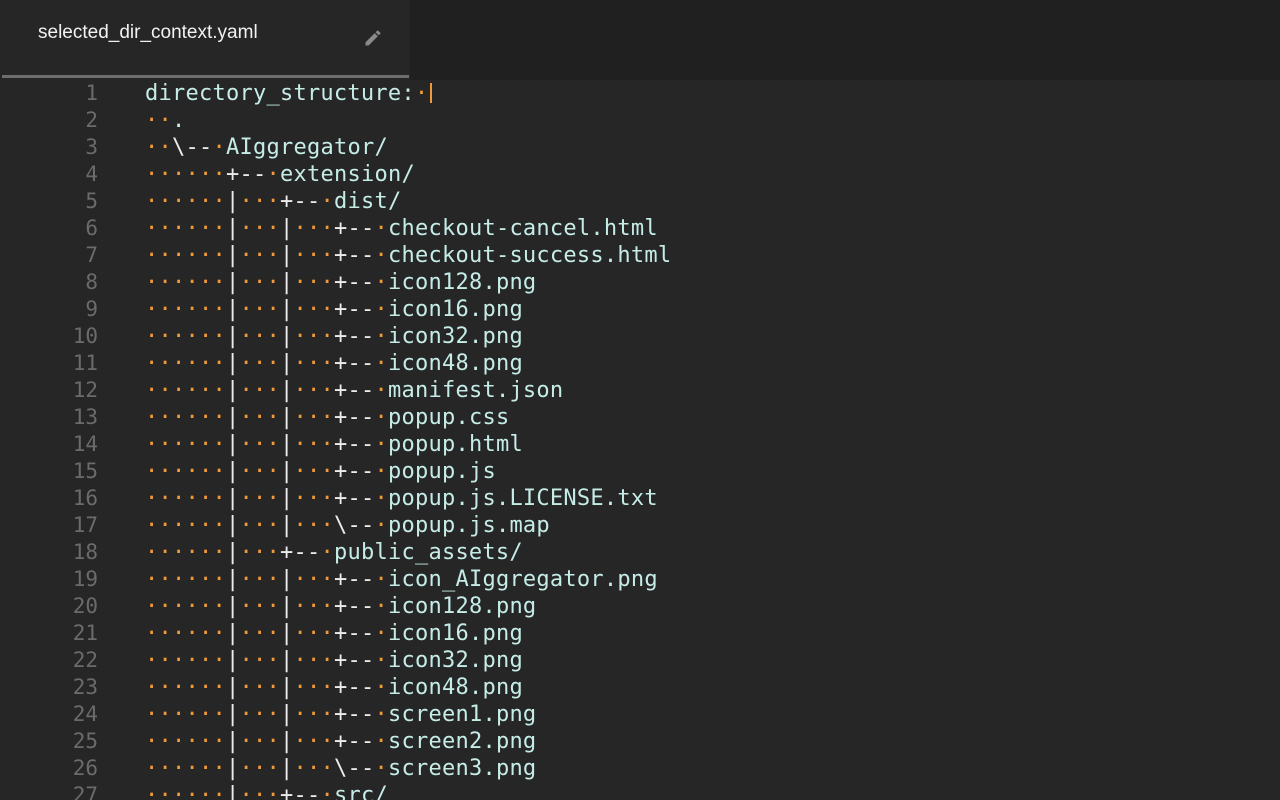 This screenshot has height=800, width=1280. I want to click on tab-selected-dir-context: selected_dir_context.yaml, so click(205, 40).